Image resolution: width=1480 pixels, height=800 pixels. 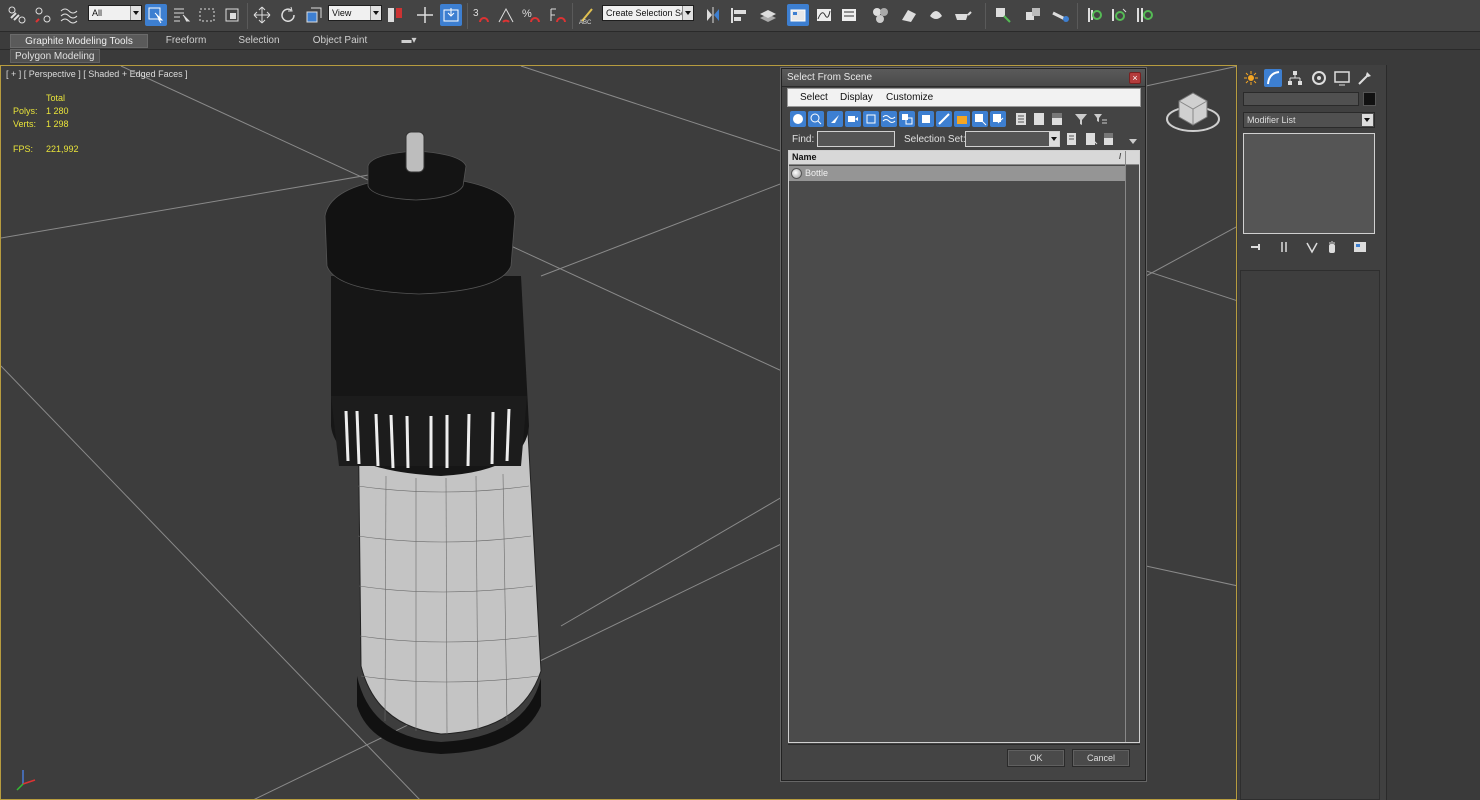 What do you see at coordinates (856, 139) in the screenshot?
I see `find-input` at bounding box center [856, 139].